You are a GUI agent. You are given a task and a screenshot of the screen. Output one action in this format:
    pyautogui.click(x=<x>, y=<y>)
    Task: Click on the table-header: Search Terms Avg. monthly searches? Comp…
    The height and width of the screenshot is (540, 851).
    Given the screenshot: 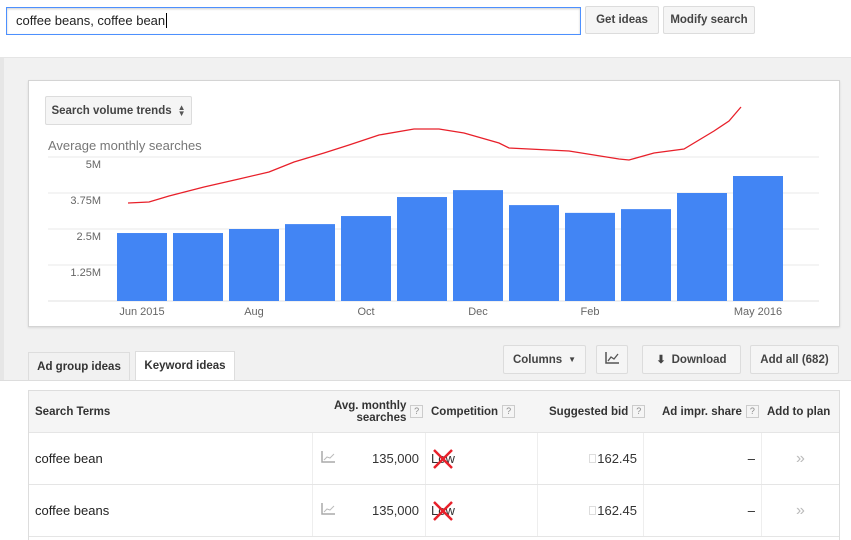 What is the action you would take?
    pyautogui.click(x=434, y=412)
    